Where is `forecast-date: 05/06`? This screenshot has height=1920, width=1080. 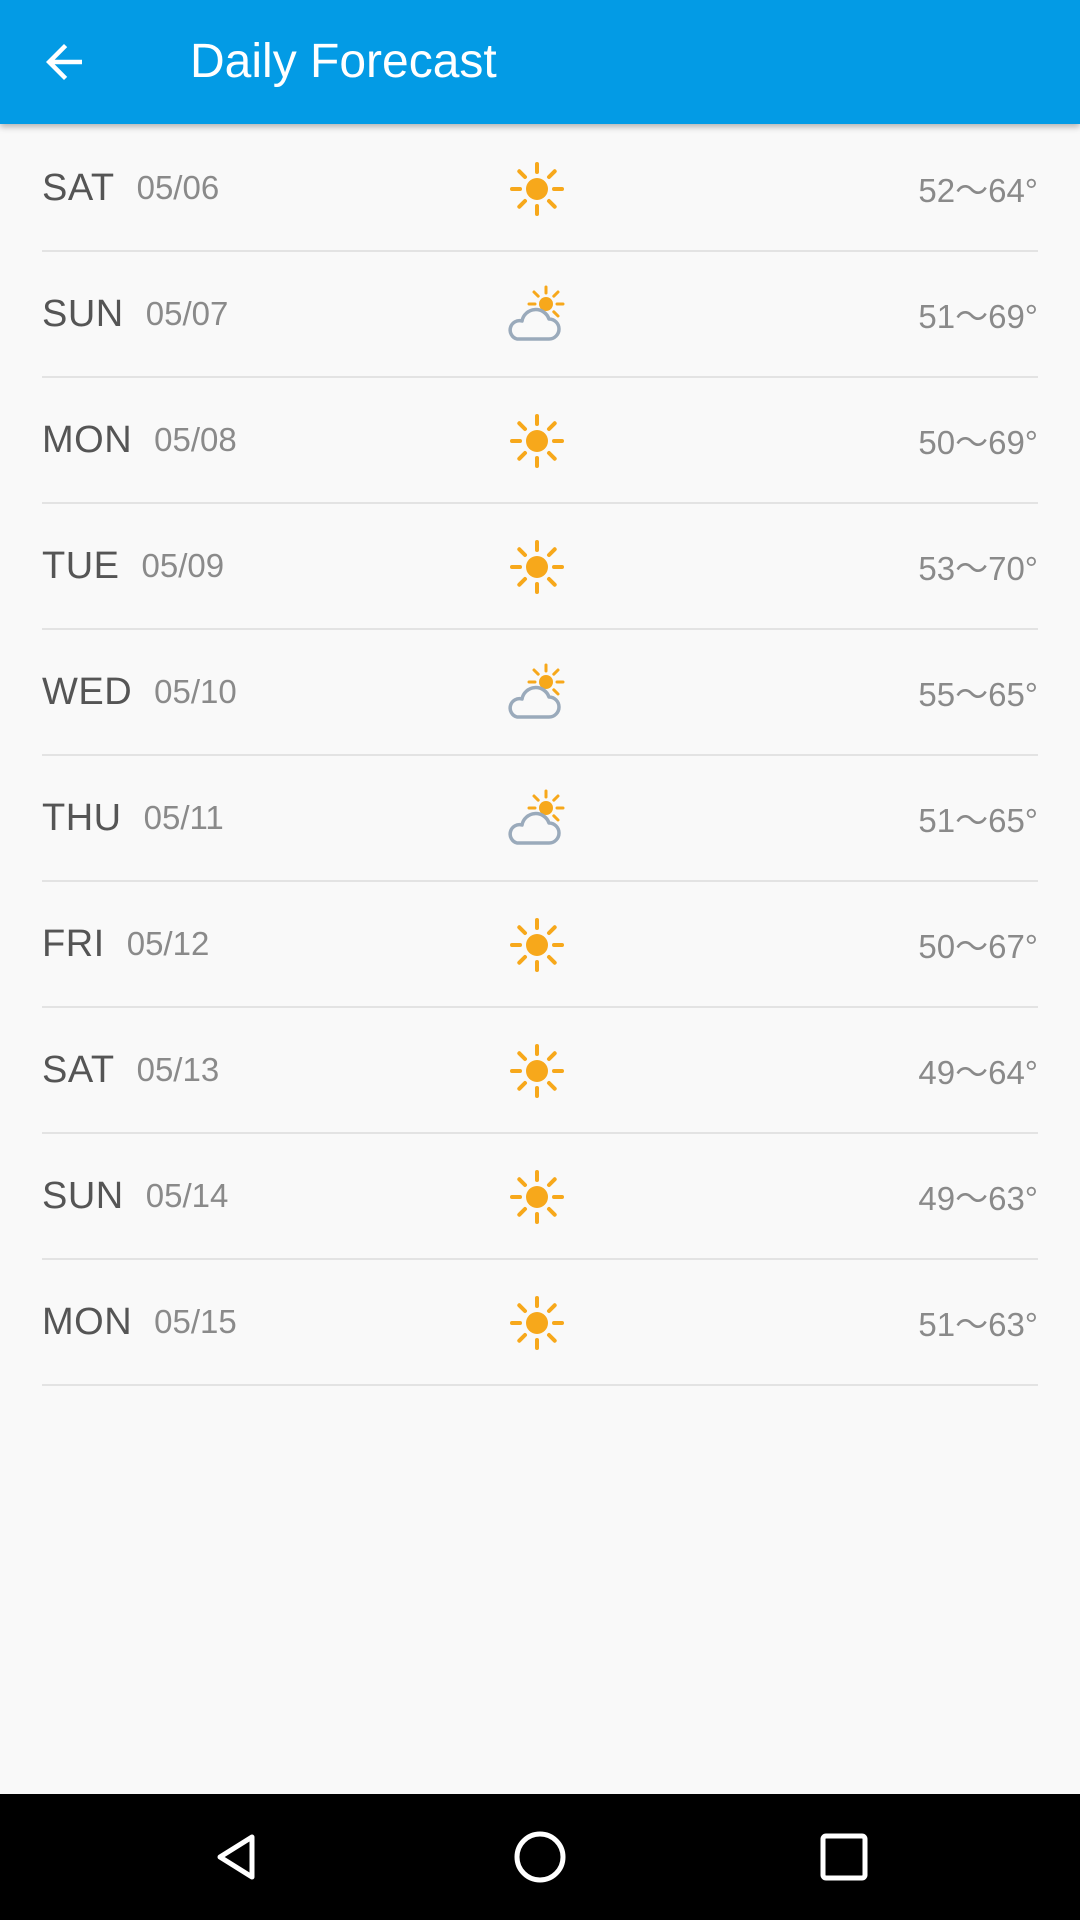 forecast-date: 05/06 is located at coordinates (178, 187).